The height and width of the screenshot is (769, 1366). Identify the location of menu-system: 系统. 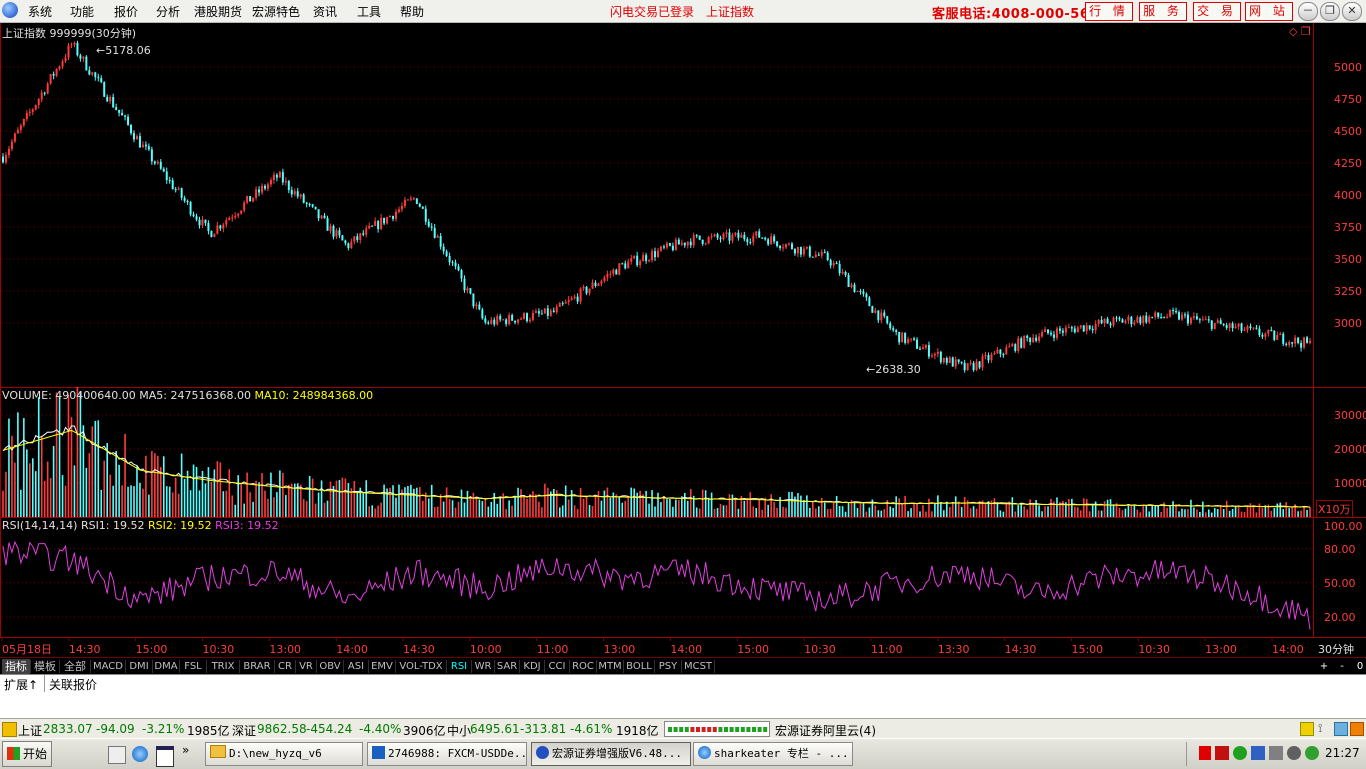
(40, 11).